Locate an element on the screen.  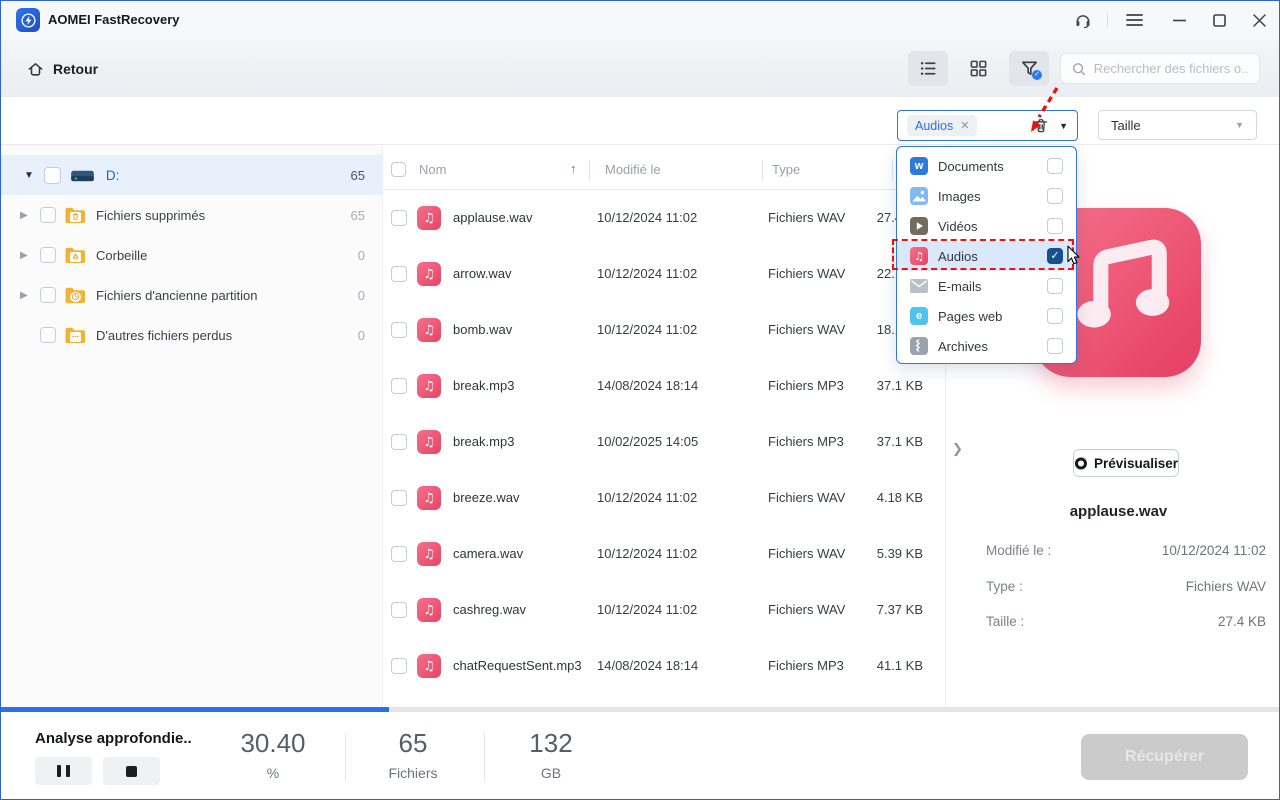
column-header-name: Nom is located at coordinates (432, 169).